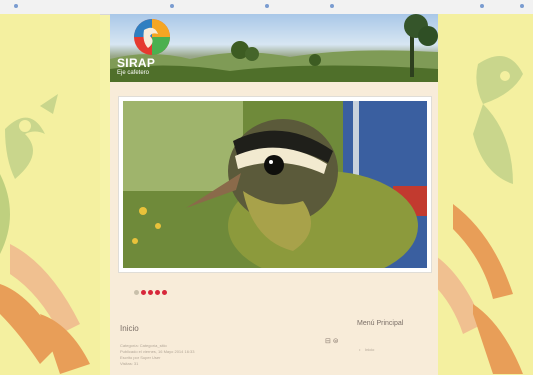 The height and width of the screenshot is (375, 533). Describe the element at coordinates (133, 73) in the screenshot. I see `brand-tagline: Eje cafetero` at that location.